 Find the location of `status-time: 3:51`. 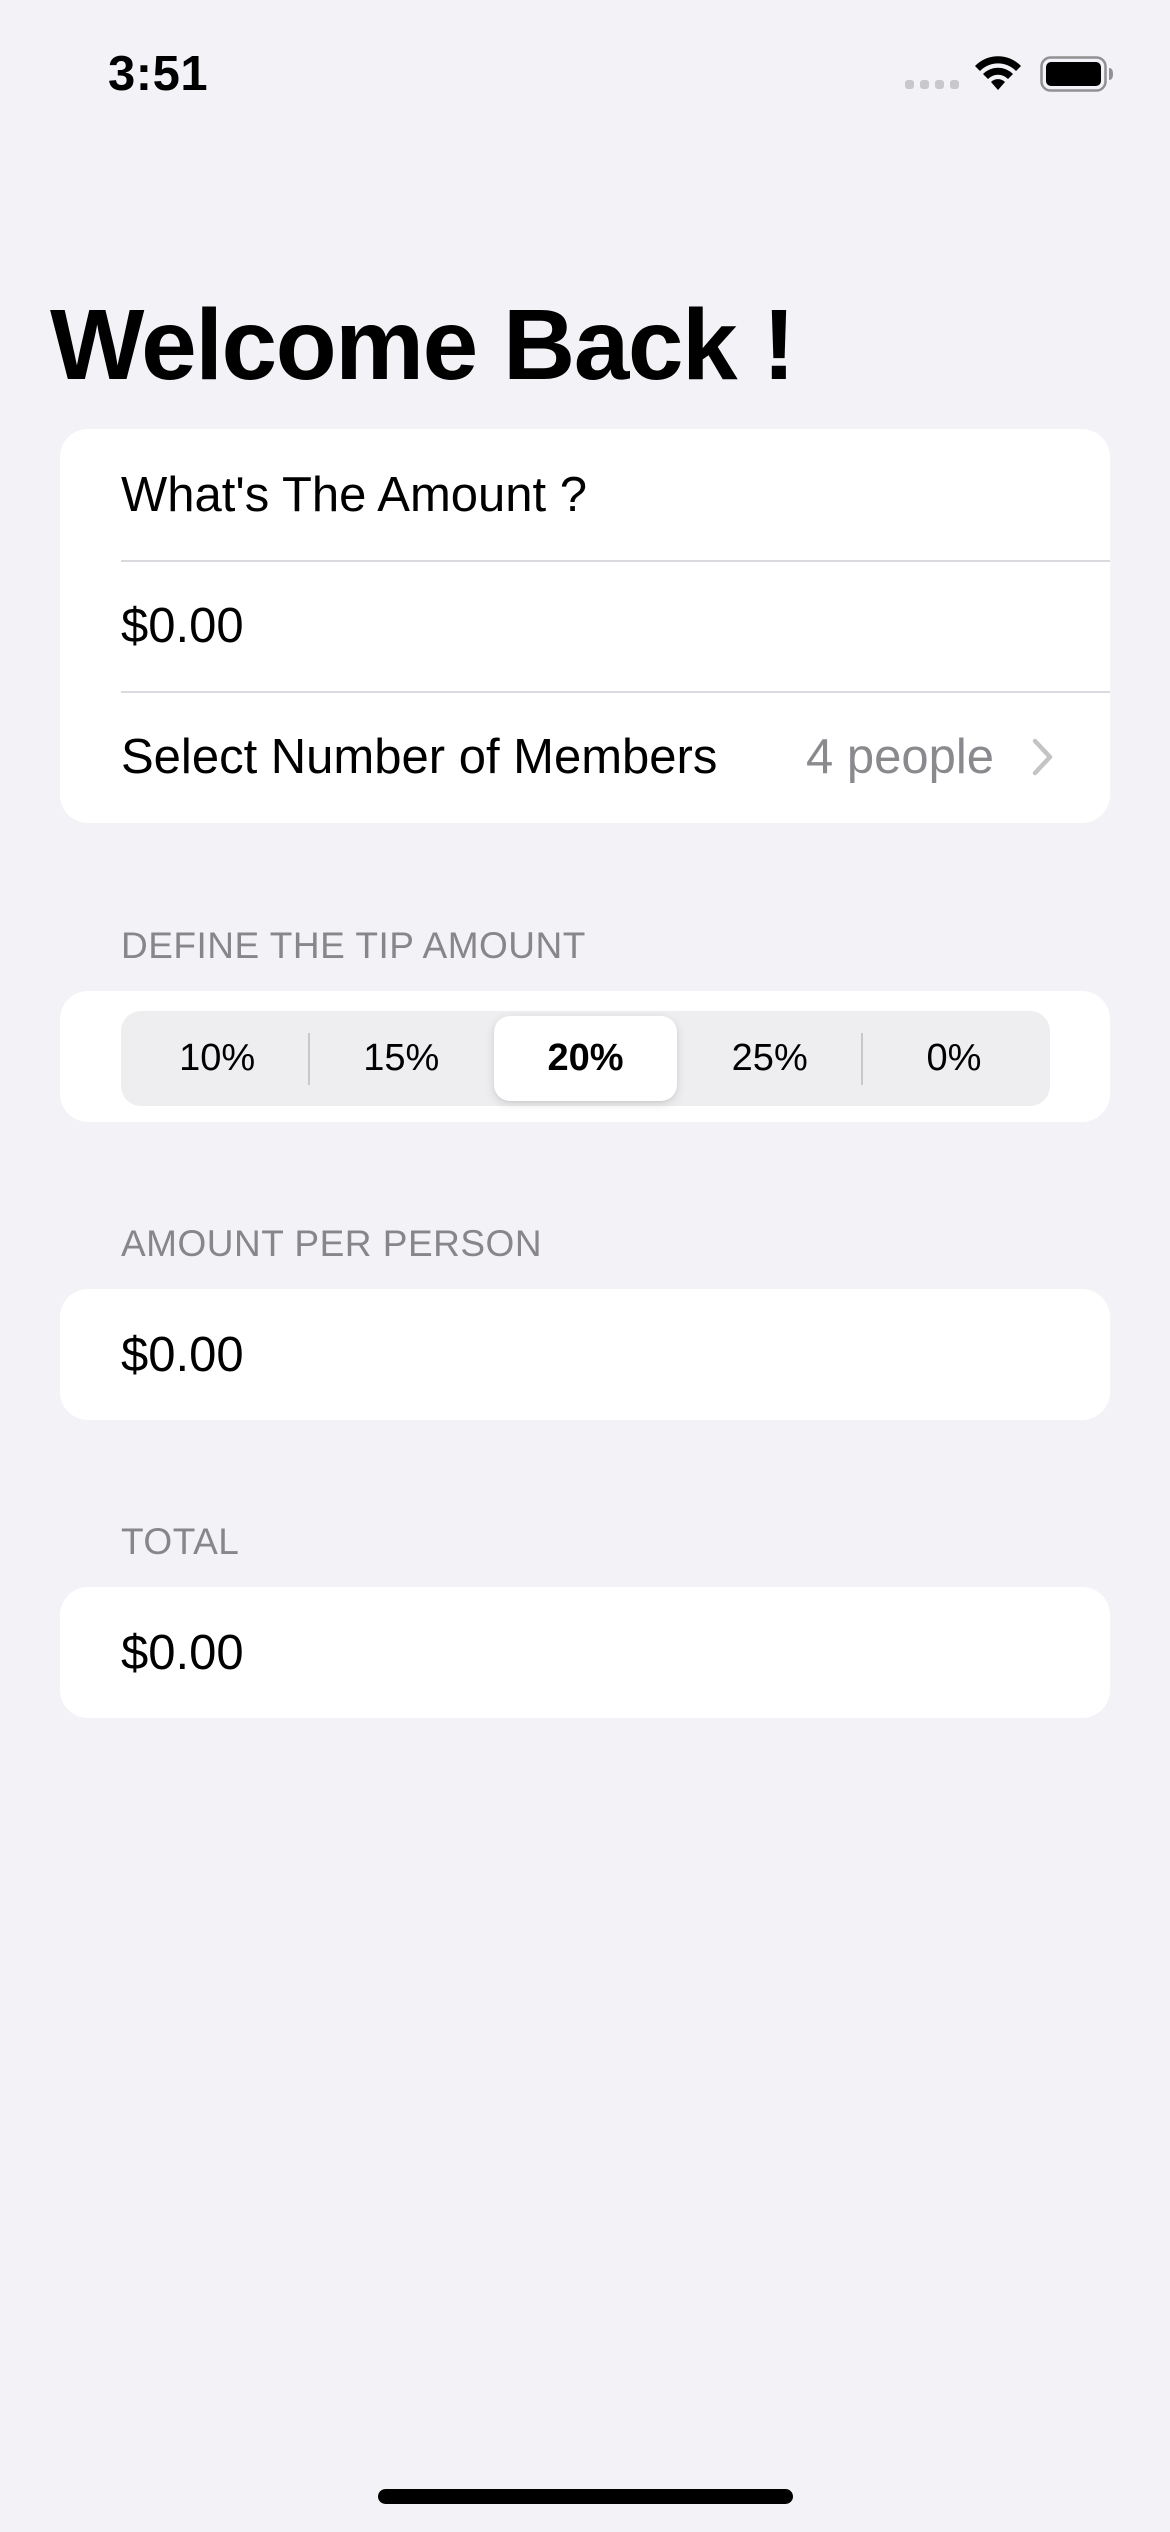

status-time: 3:51 is located at coordinates (158, 74).